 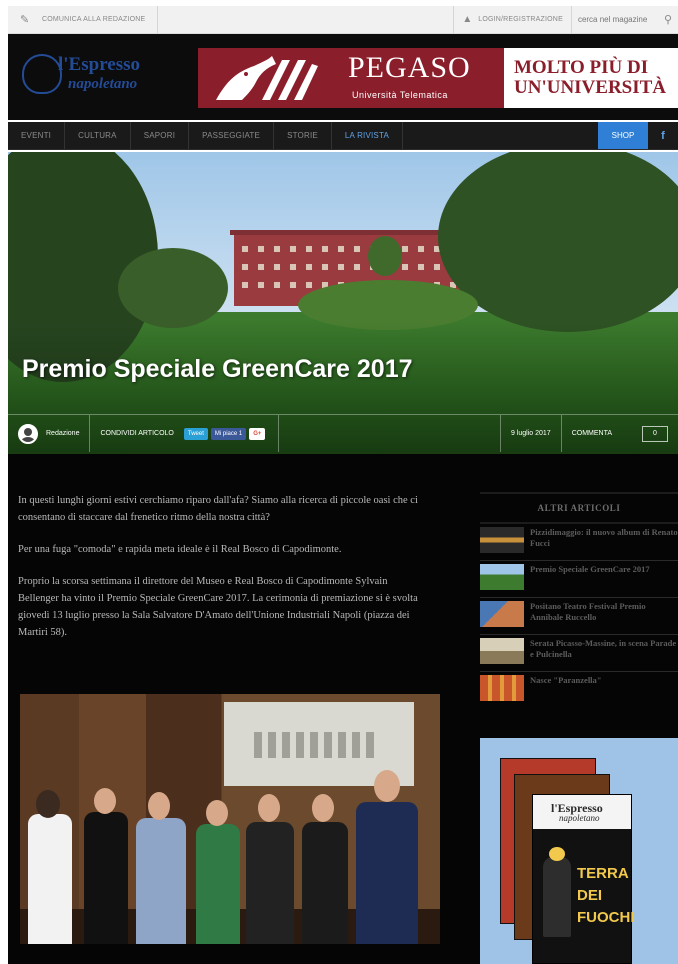 I want to click on article-title: Premio Speciale GreenCare 2017, so click(x=217, y=369).